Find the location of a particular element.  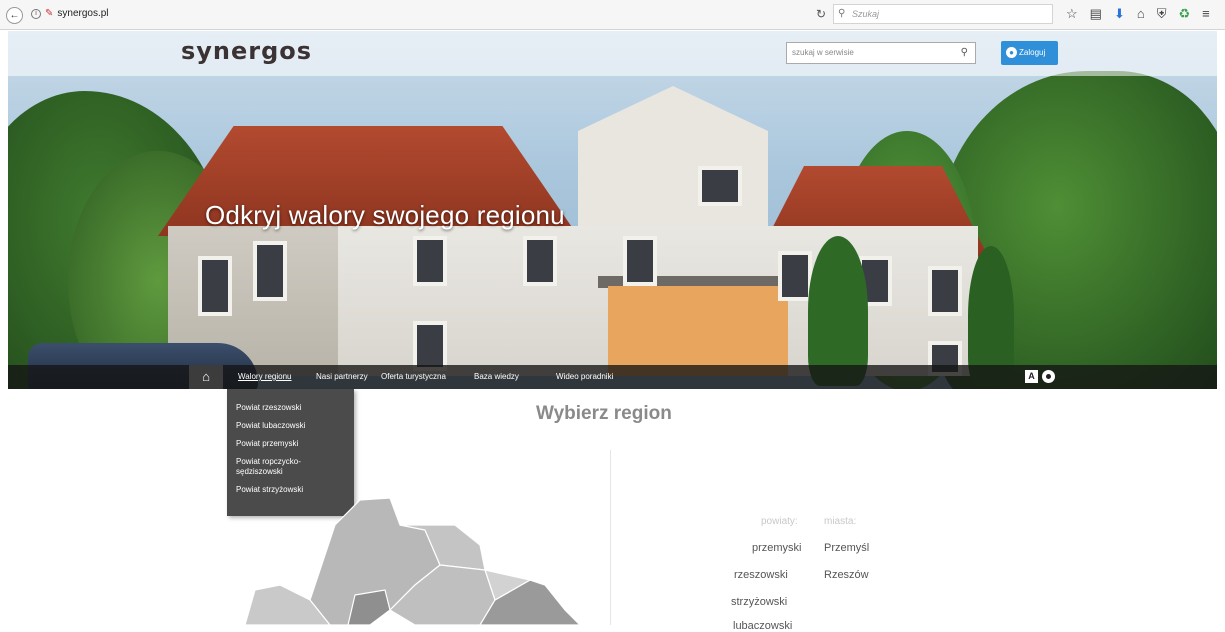

hero-cypress is located at coordinates (838, 311).